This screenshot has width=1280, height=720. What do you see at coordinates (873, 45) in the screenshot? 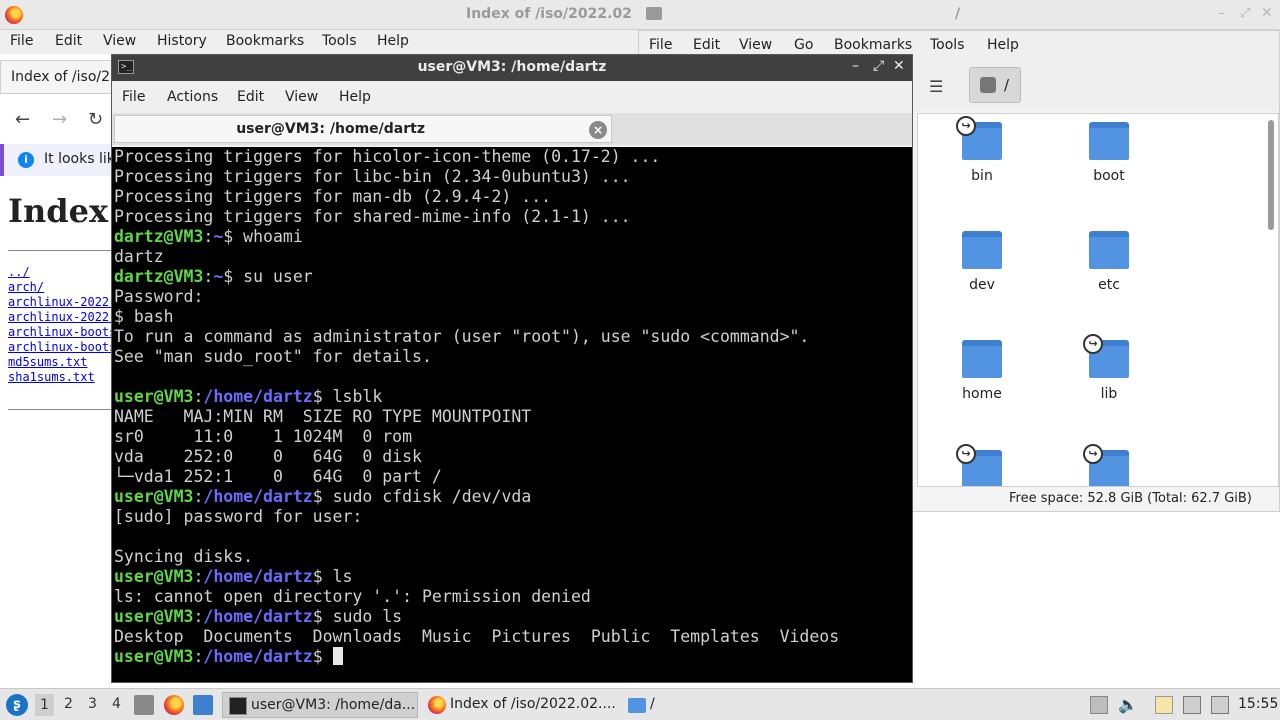
I see `fm-menu-bookmarks: Bookmarks` at bounding box center [873, 45].